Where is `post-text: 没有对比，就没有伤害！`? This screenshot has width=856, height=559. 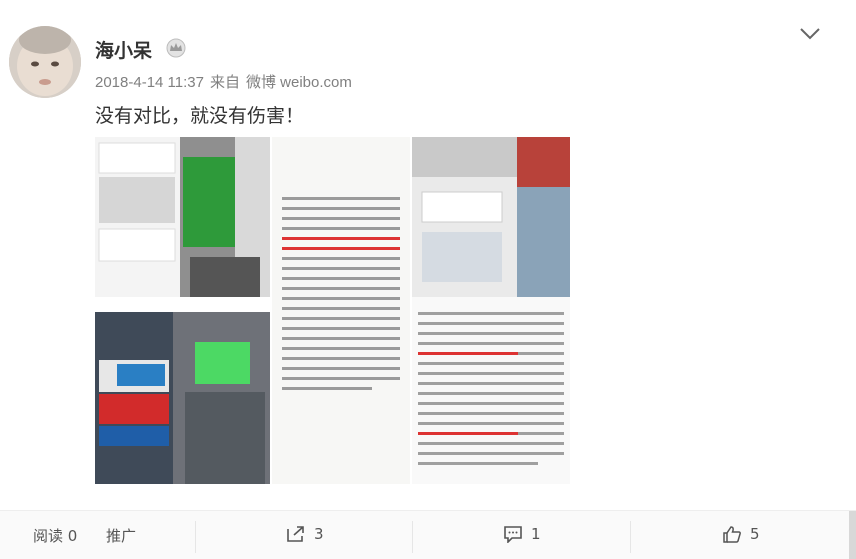 post-text: 没有对比，就没有伤害！ is located at coordinates (200, 116).